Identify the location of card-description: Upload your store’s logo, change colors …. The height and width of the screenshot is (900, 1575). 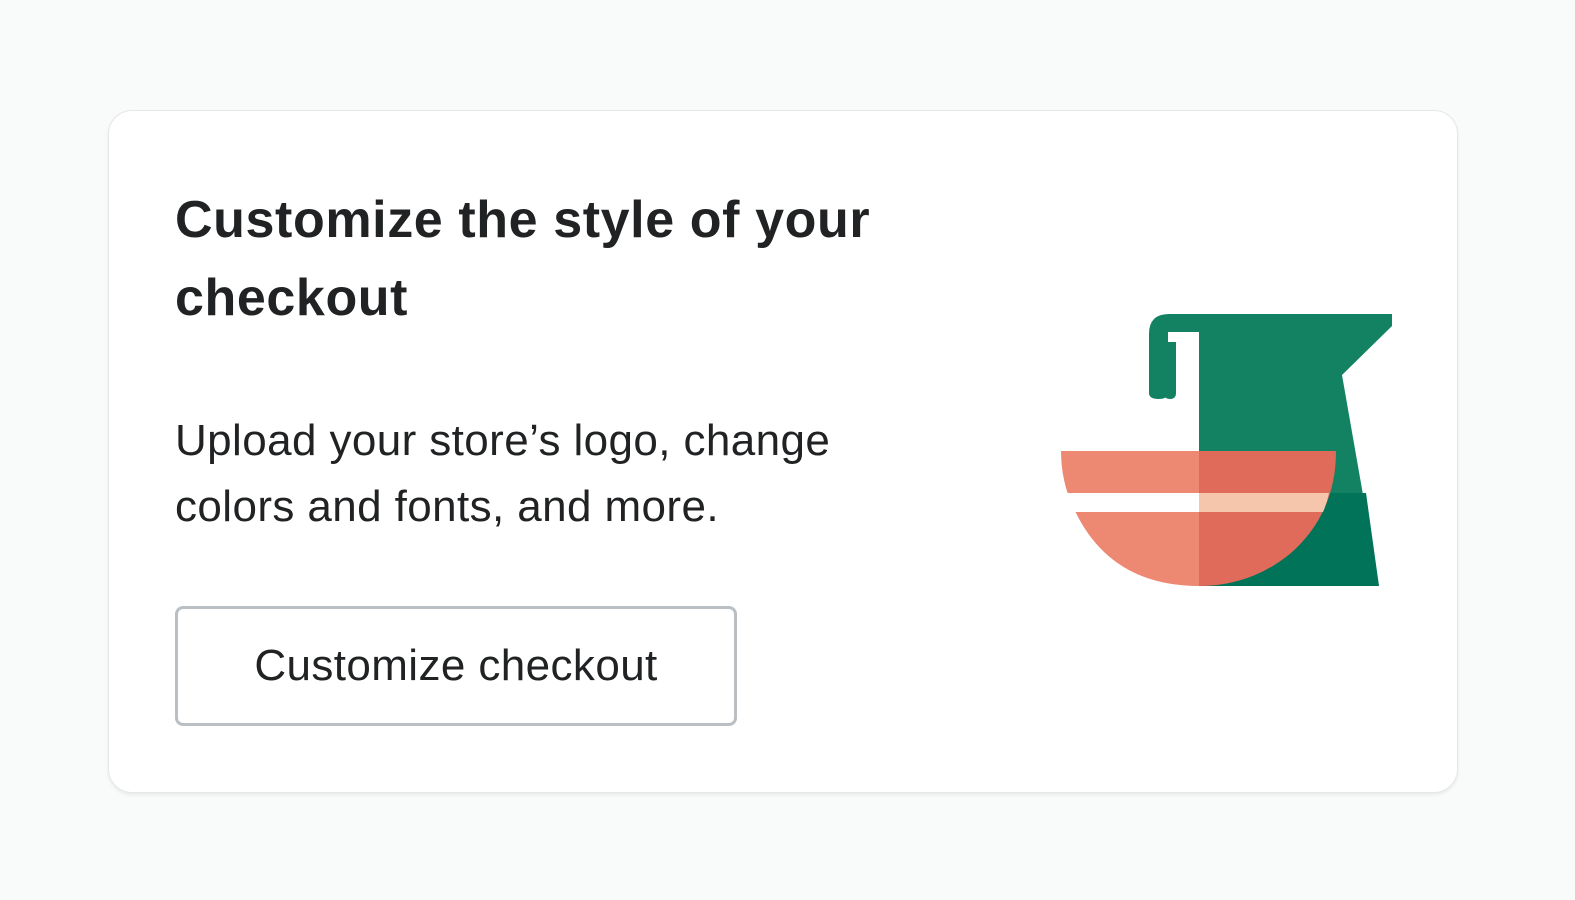
(503, 473).